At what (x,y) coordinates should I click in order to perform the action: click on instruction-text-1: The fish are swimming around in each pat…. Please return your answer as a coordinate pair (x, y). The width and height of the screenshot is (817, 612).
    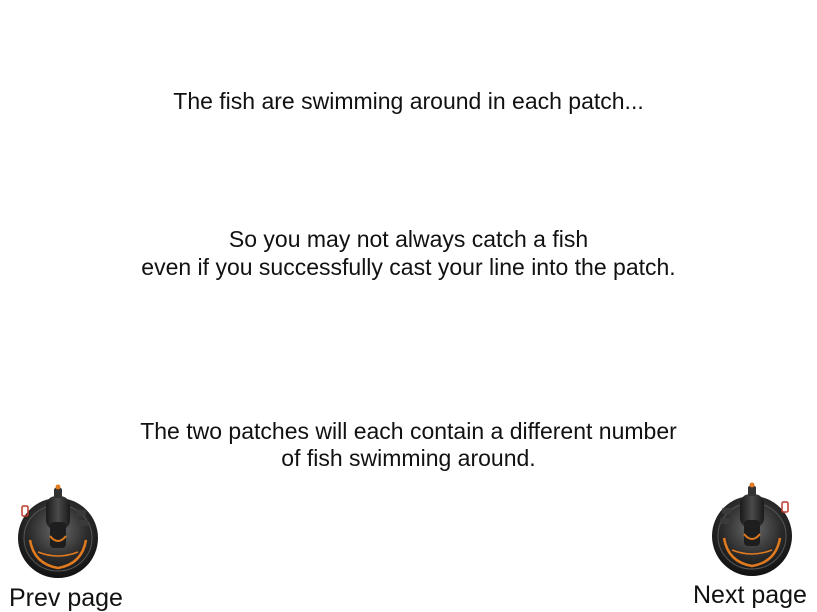
    Looking at the image, I should click on (408, 101).